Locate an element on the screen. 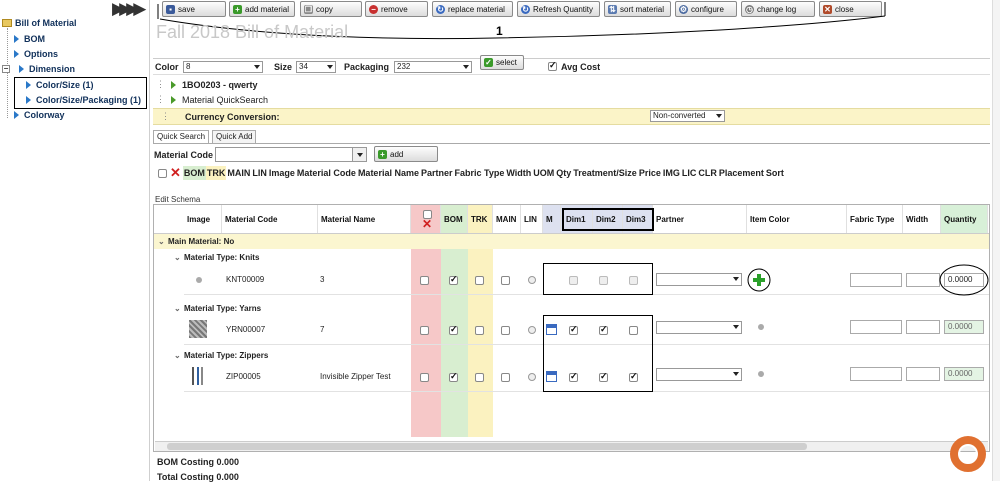 This screenshot has height=482, width=1000. tab-quick-search: Quick Search is located at coordinates (181, 136).